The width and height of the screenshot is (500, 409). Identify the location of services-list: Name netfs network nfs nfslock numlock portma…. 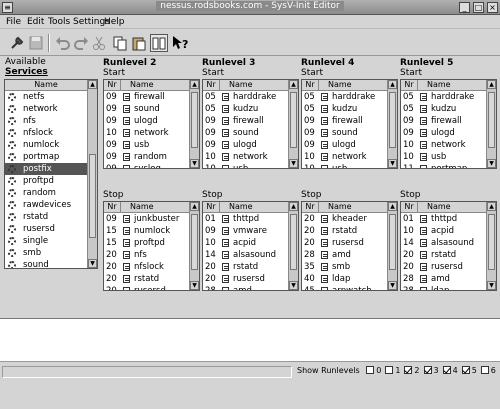
(51, 174).